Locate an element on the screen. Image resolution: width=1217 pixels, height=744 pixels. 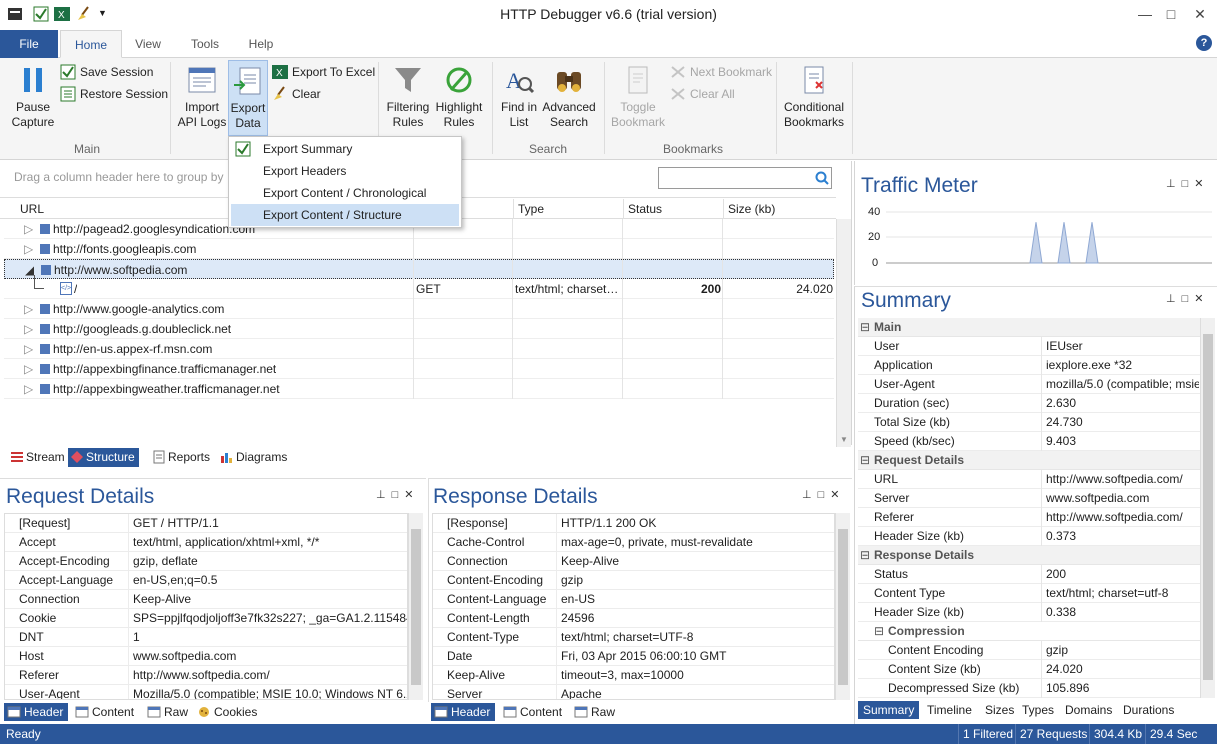
column-type: Type is located at coordinates (569, 209).